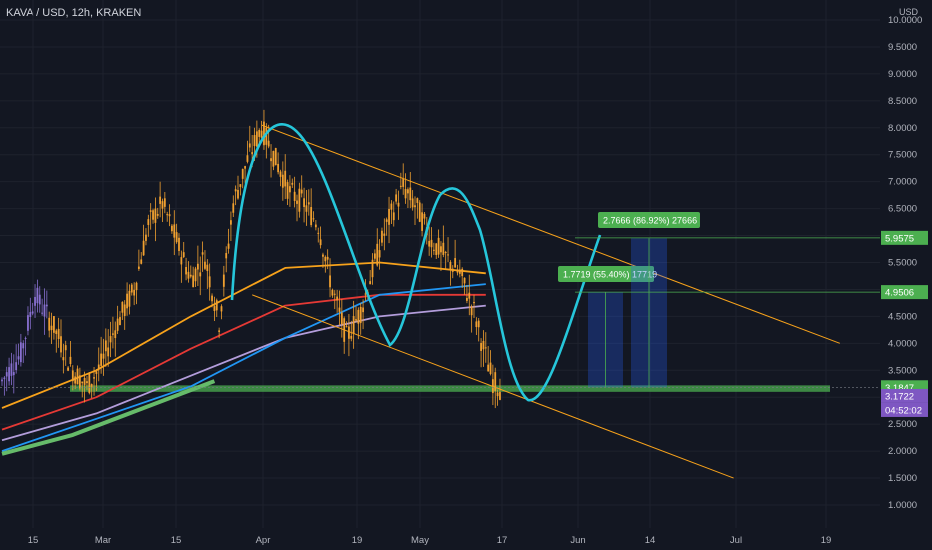  What do you see at coordinates (103, 540) in the screenshot?
I see `time-tick-label: Mar` at bounding box center [103, 540].